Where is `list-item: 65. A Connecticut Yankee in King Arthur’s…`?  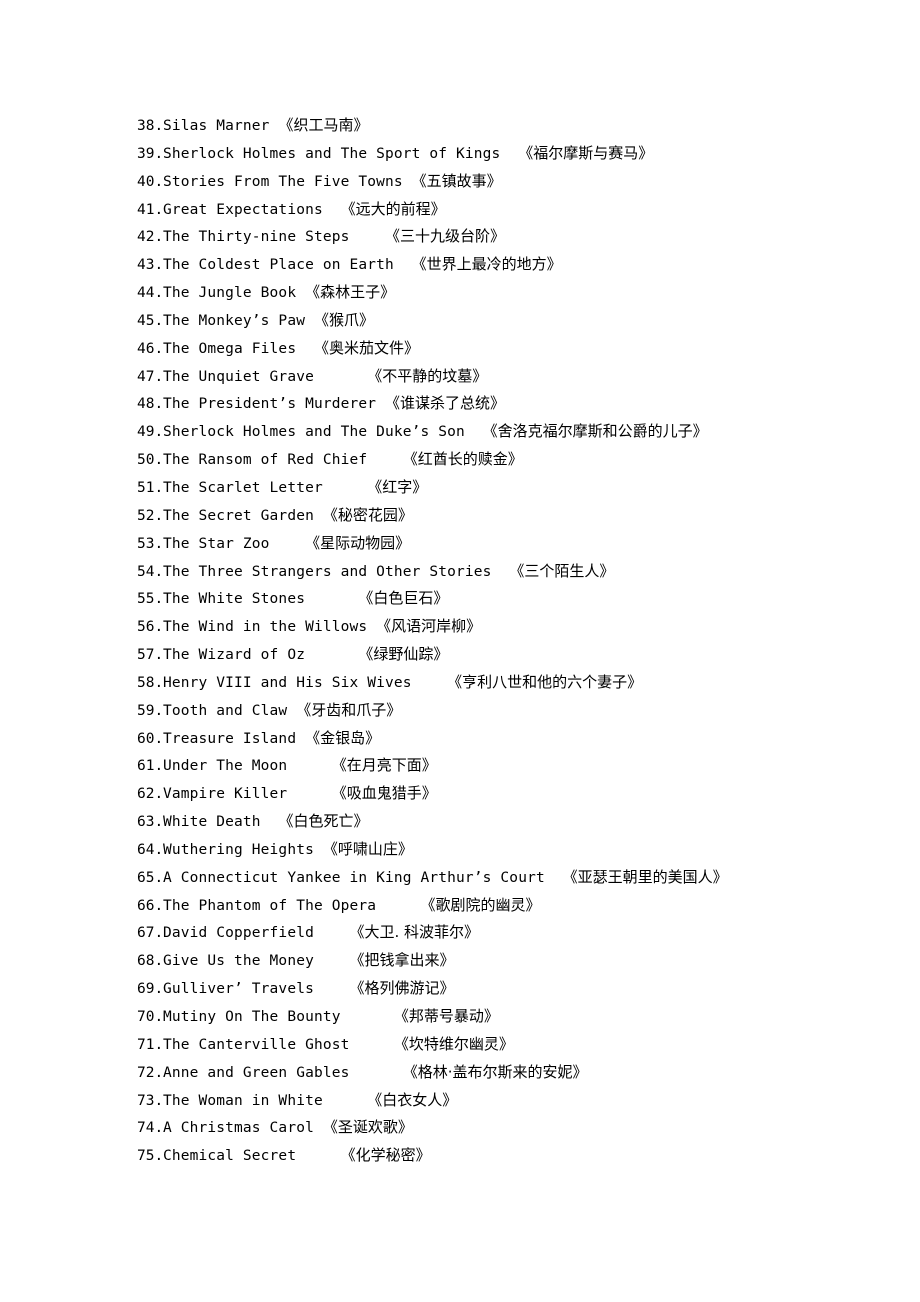
list-item: 65. A Connecticut Yankee in King Arthur’s… is located at coordinates (508, 878).